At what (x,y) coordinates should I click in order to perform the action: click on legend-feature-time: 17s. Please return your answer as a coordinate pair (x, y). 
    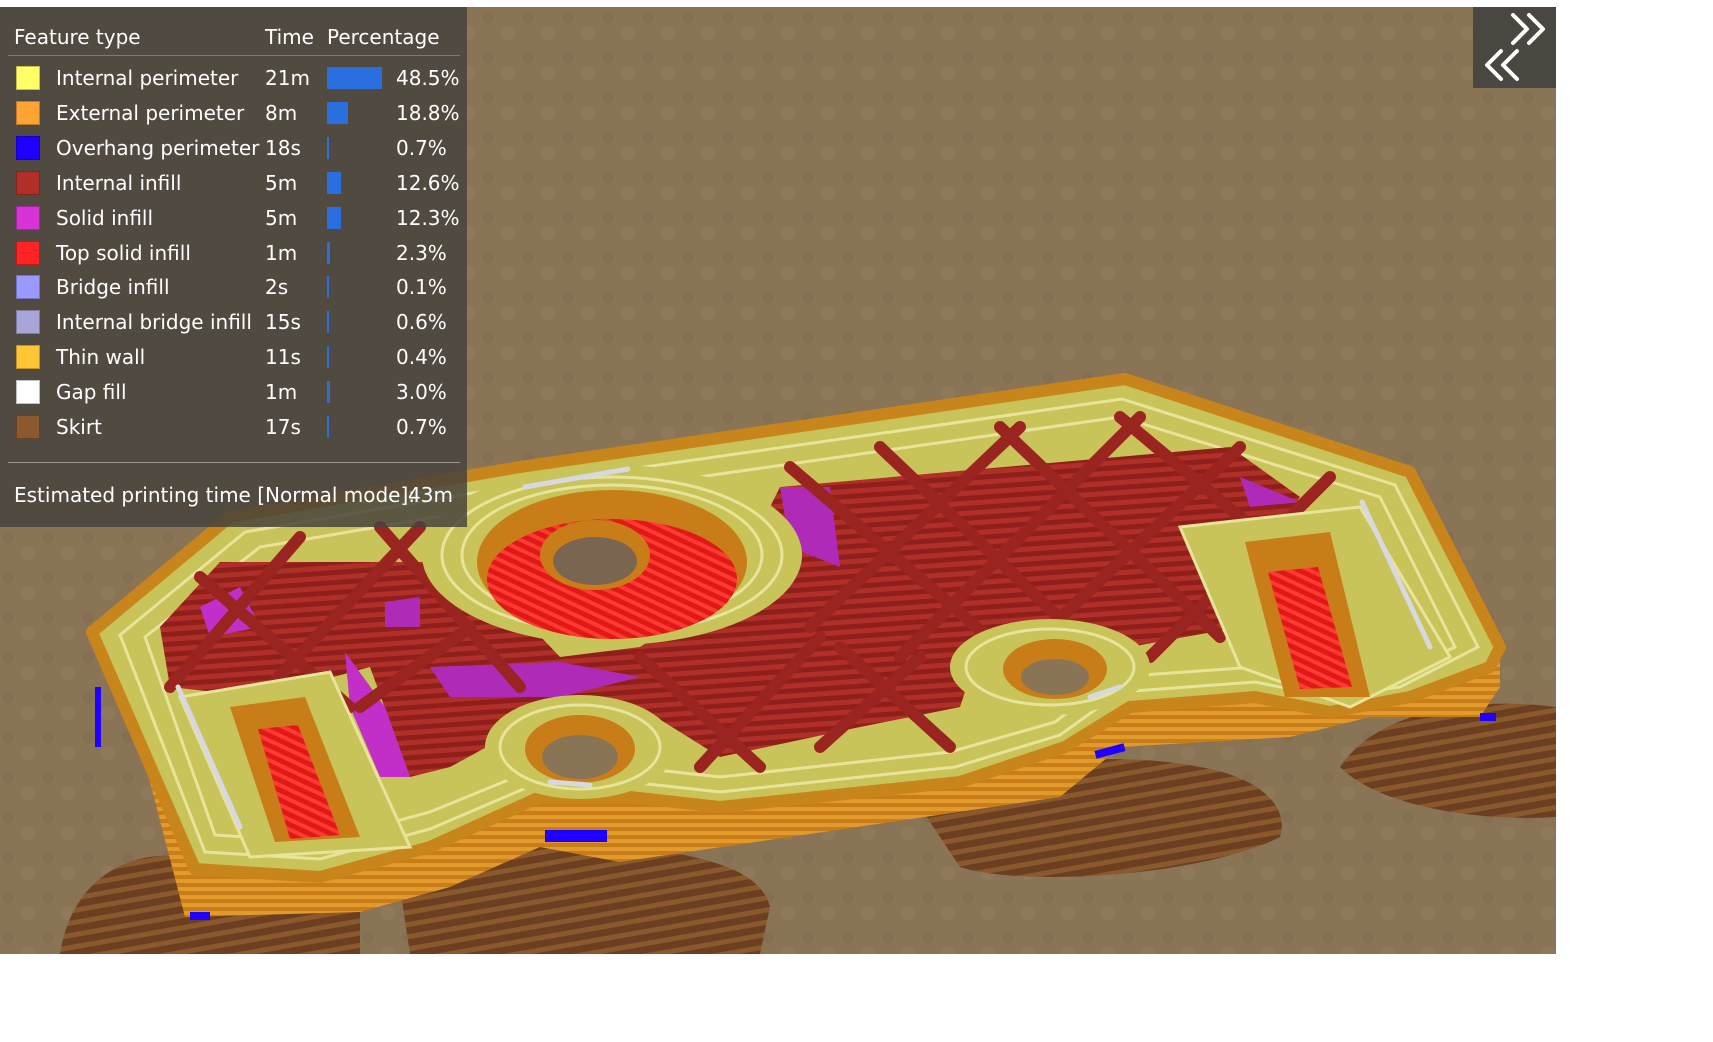
    Looking at the image, I should click on (283, 427).